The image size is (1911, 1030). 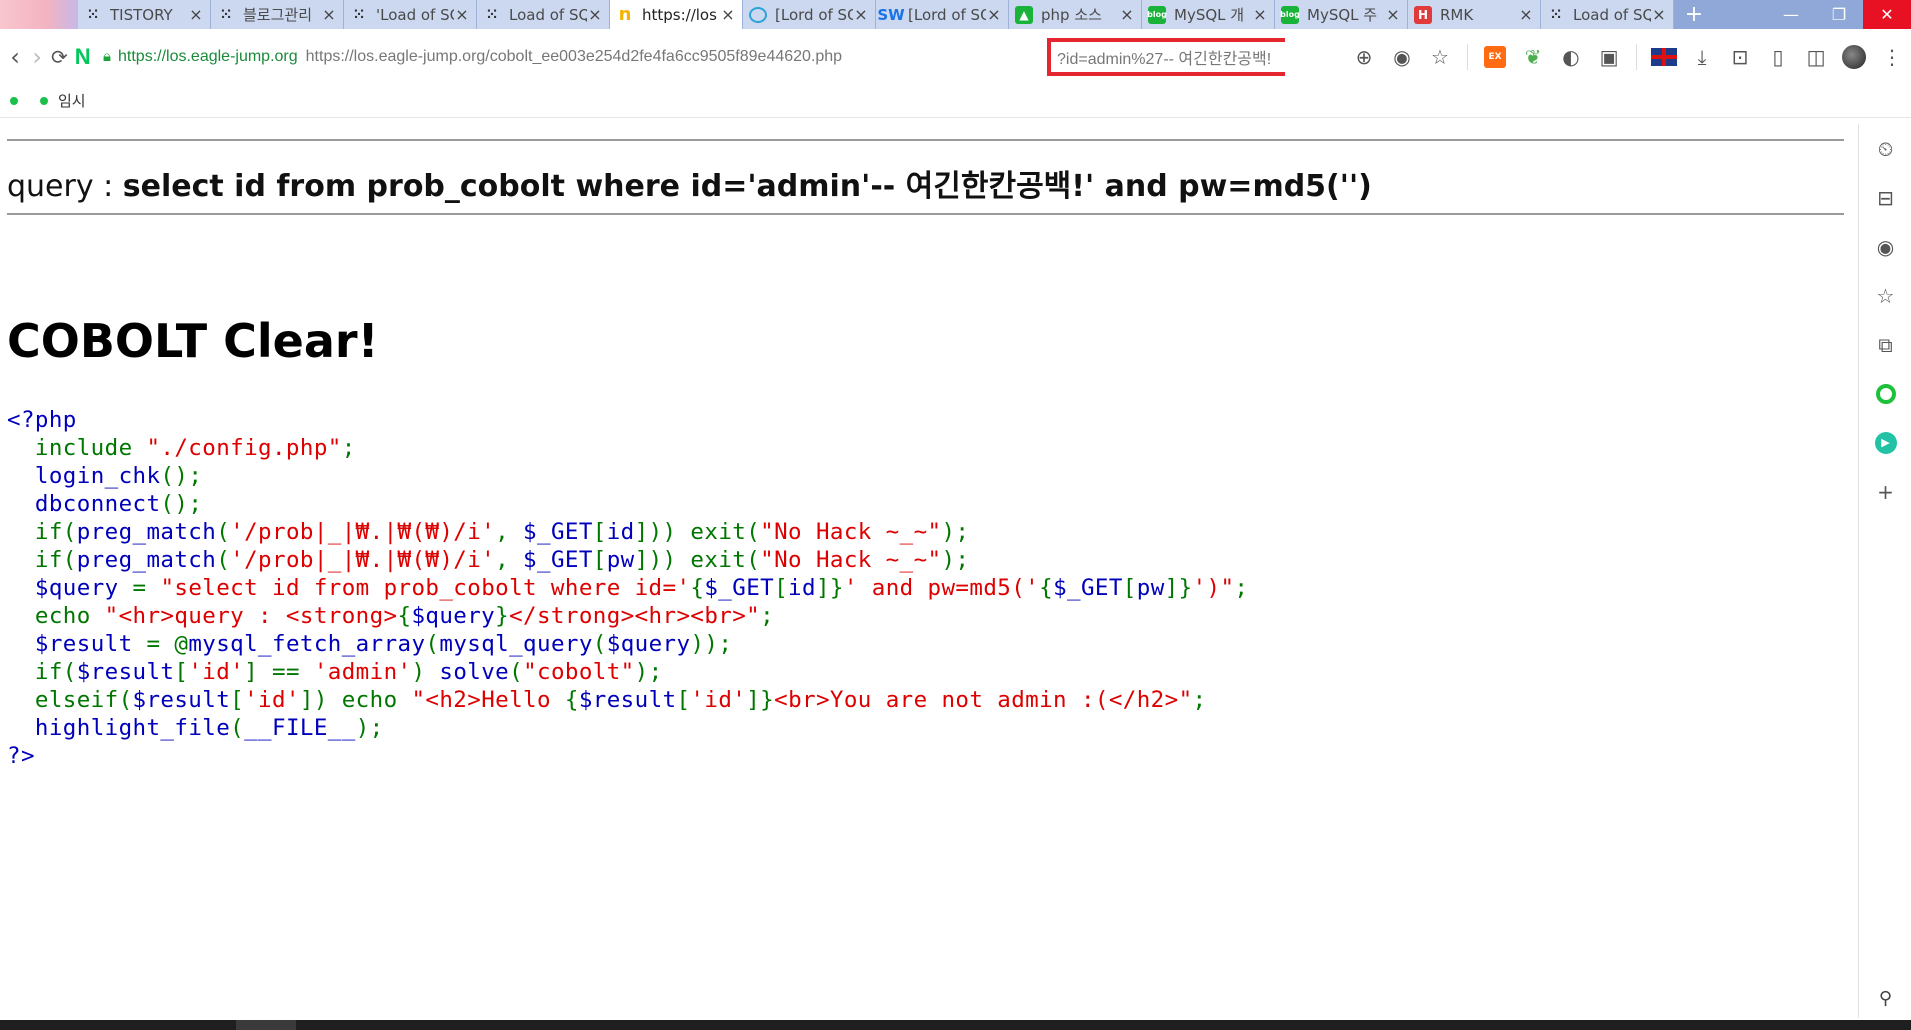 What do you see at coordinates (809, 14) in the screenshot?
I see `browser-tab: [Lord of SQL×` at bounding box center [809, 14].